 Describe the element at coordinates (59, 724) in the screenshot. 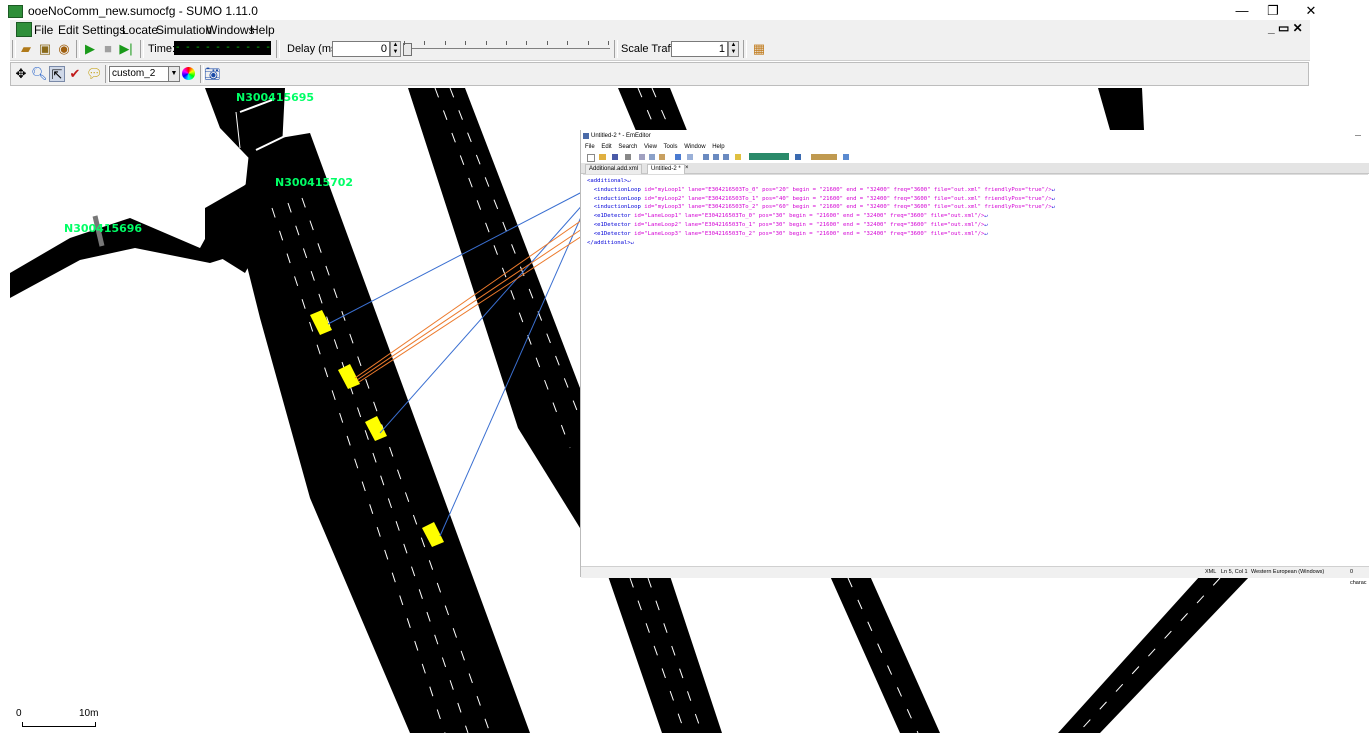

I see `scale-bar` at that location.